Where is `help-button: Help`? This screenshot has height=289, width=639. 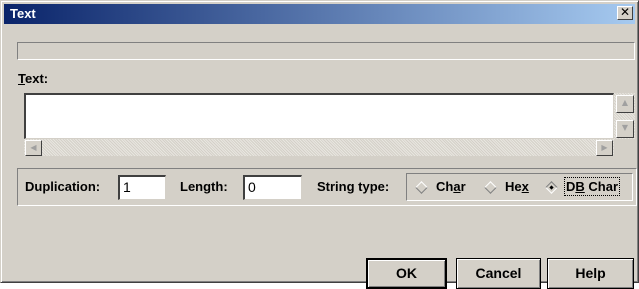
help-button: Help is located at coordinates (590, 273).